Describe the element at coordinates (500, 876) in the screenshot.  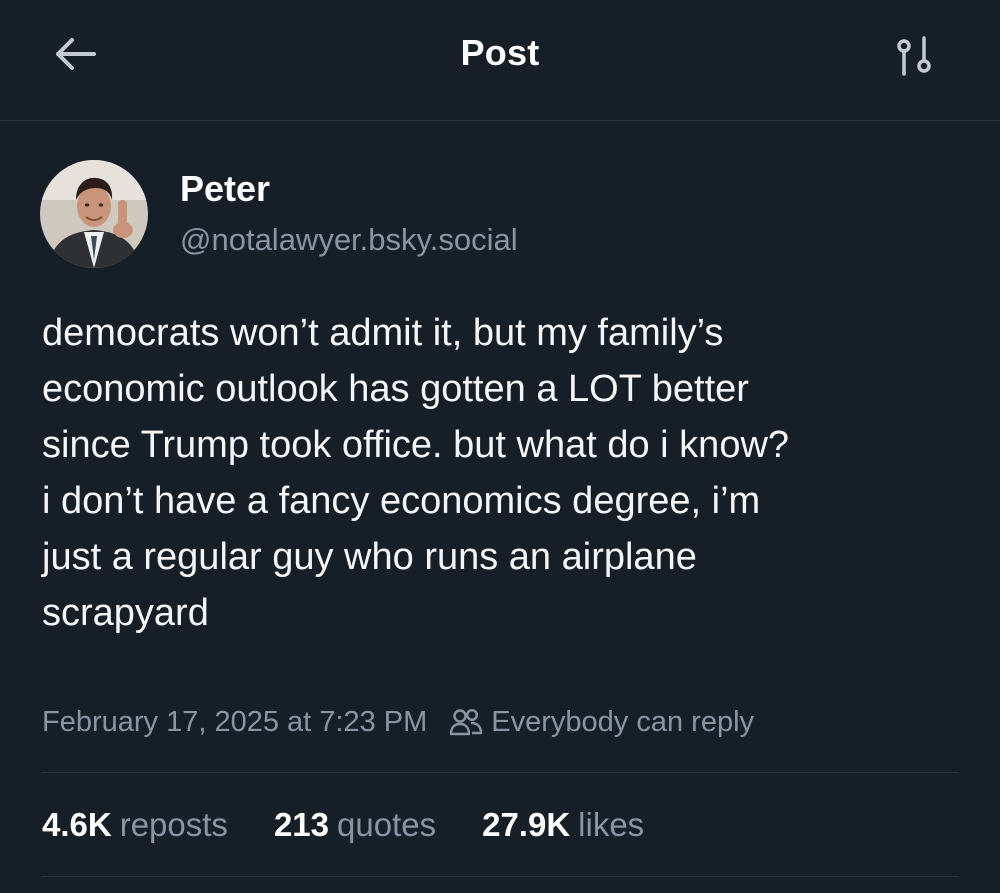
I see `divider-bottom` at that location.